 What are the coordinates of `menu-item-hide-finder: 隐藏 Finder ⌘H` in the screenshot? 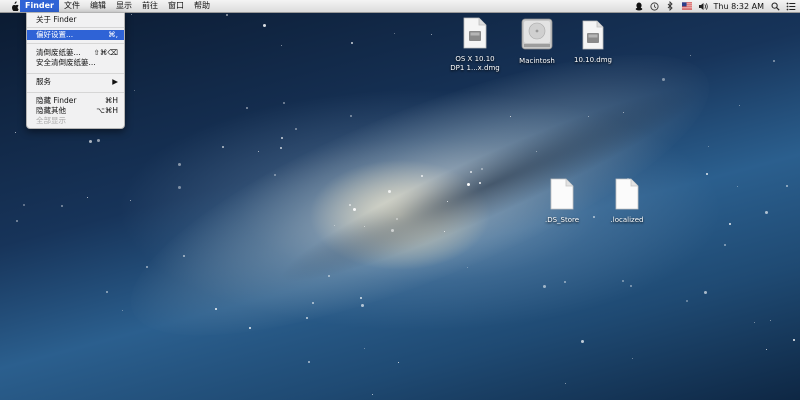 It's located at (75, 101).